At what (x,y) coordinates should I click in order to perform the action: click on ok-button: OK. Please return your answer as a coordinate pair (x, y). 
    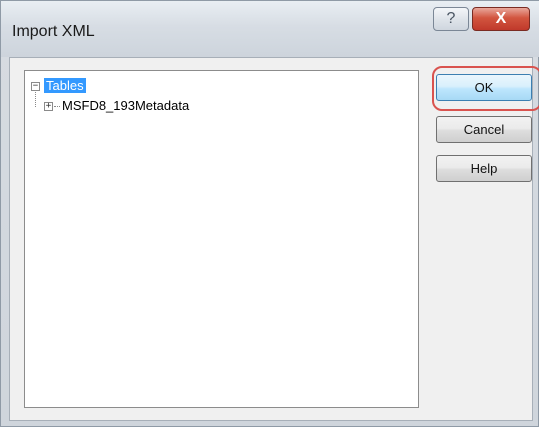
    Looking at the image, I should click on (484, 87).